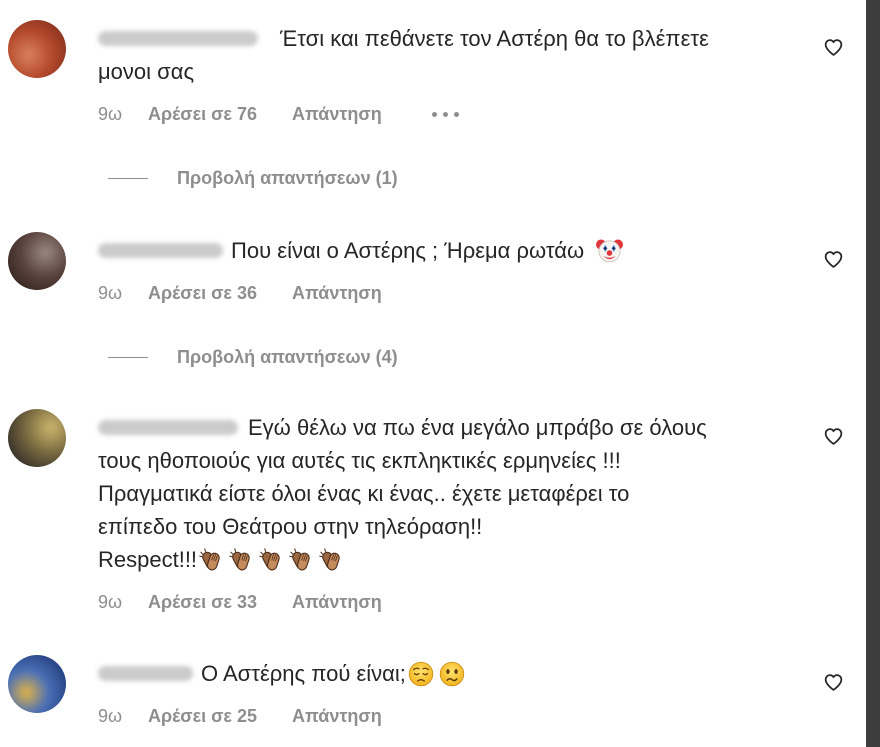 The width and height of the screenshot is (880, 747). I want to click on comment-line-text: Που είναι ο Αστέρης ; Ήρεμα ρωτάω, so click(408, 250).